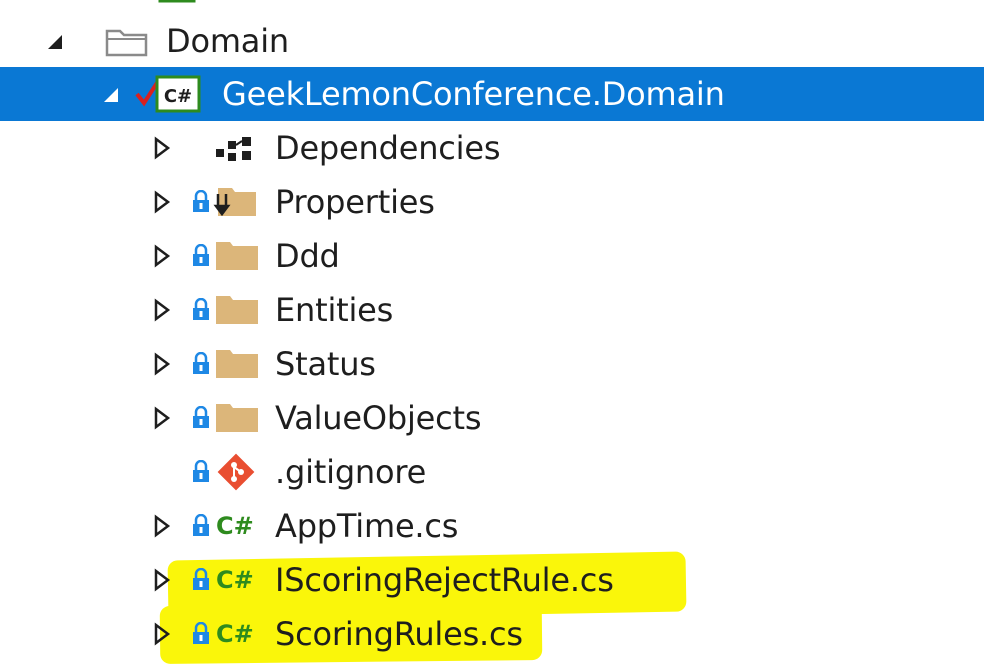  What do you see at coordinates (492, 256) in the screenshot?
I see `tree-row-ddd: Ddd` at bounding box center [492, 256].